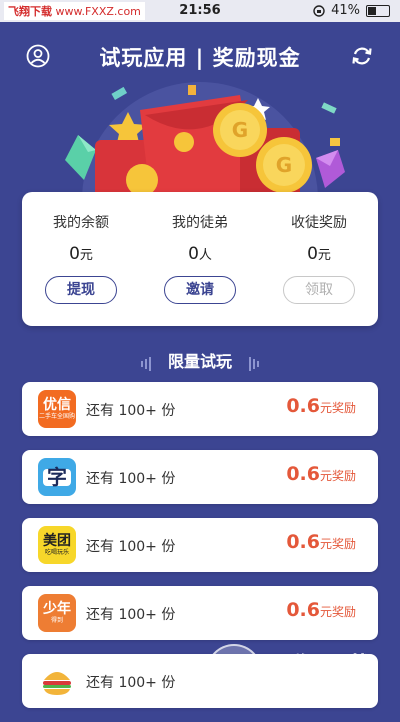  I want to click on balance-column: 我的余额 0元 提现, so click(81, 258).